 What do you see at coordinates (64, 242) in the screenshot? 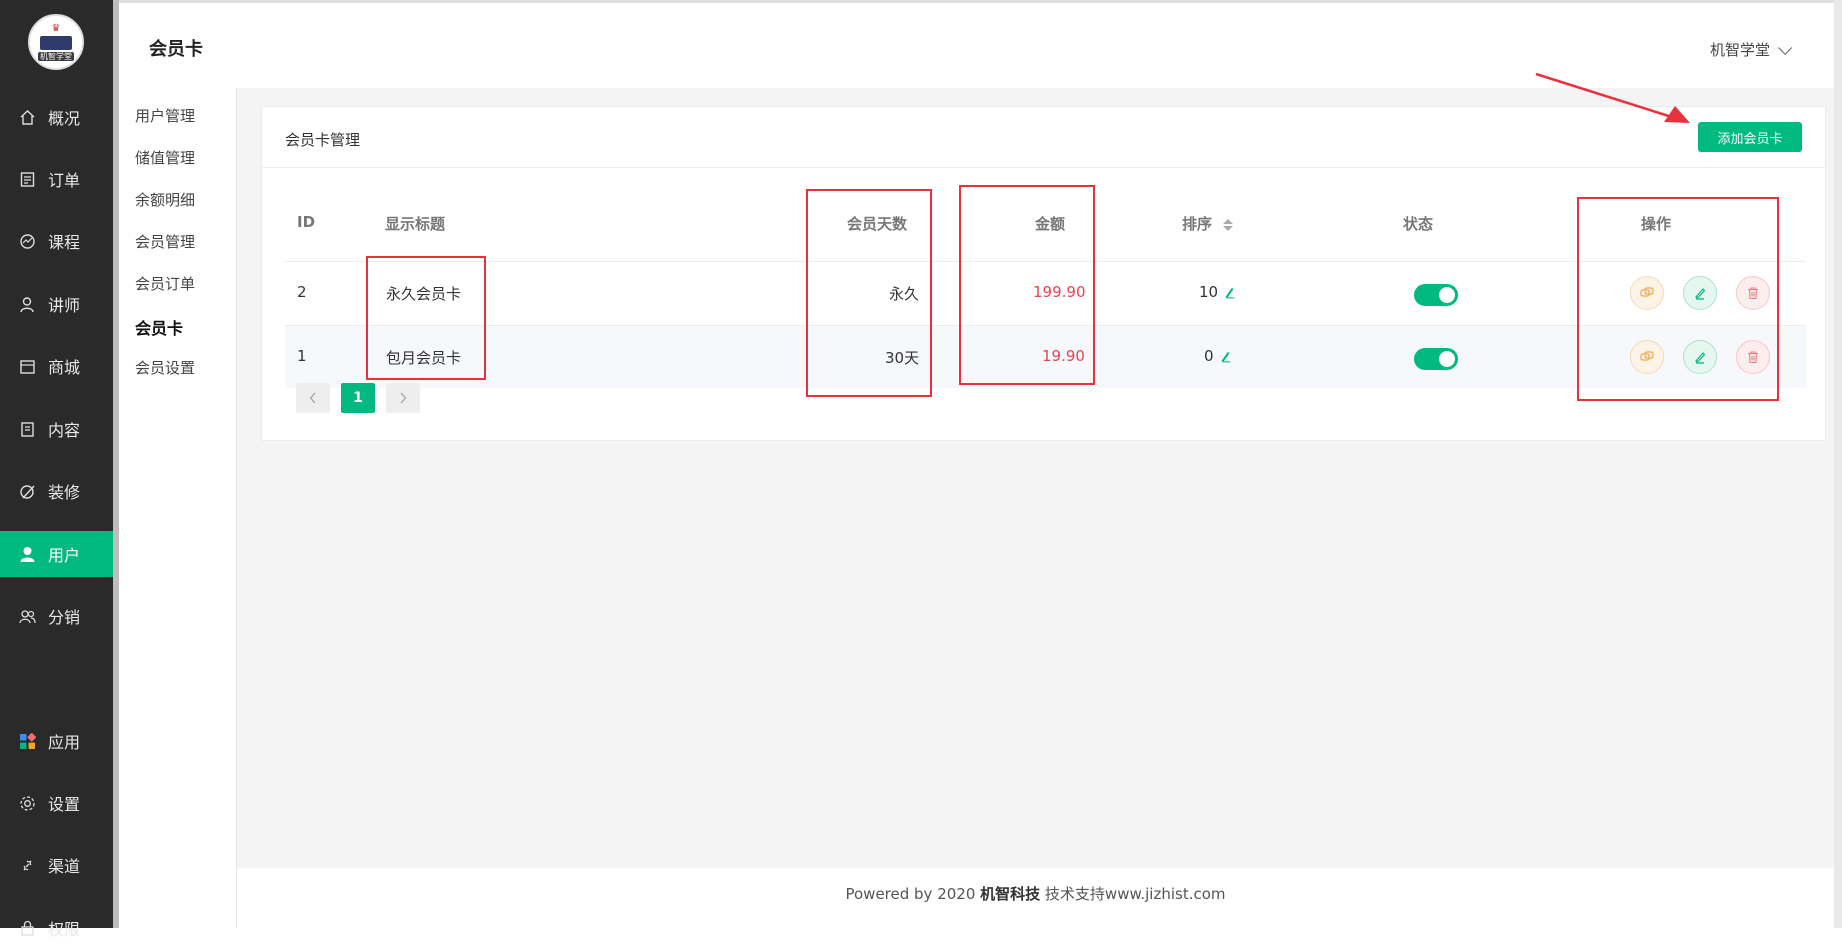
I see `sidebar-item-label: 课程` at bounding box center [64, 242].